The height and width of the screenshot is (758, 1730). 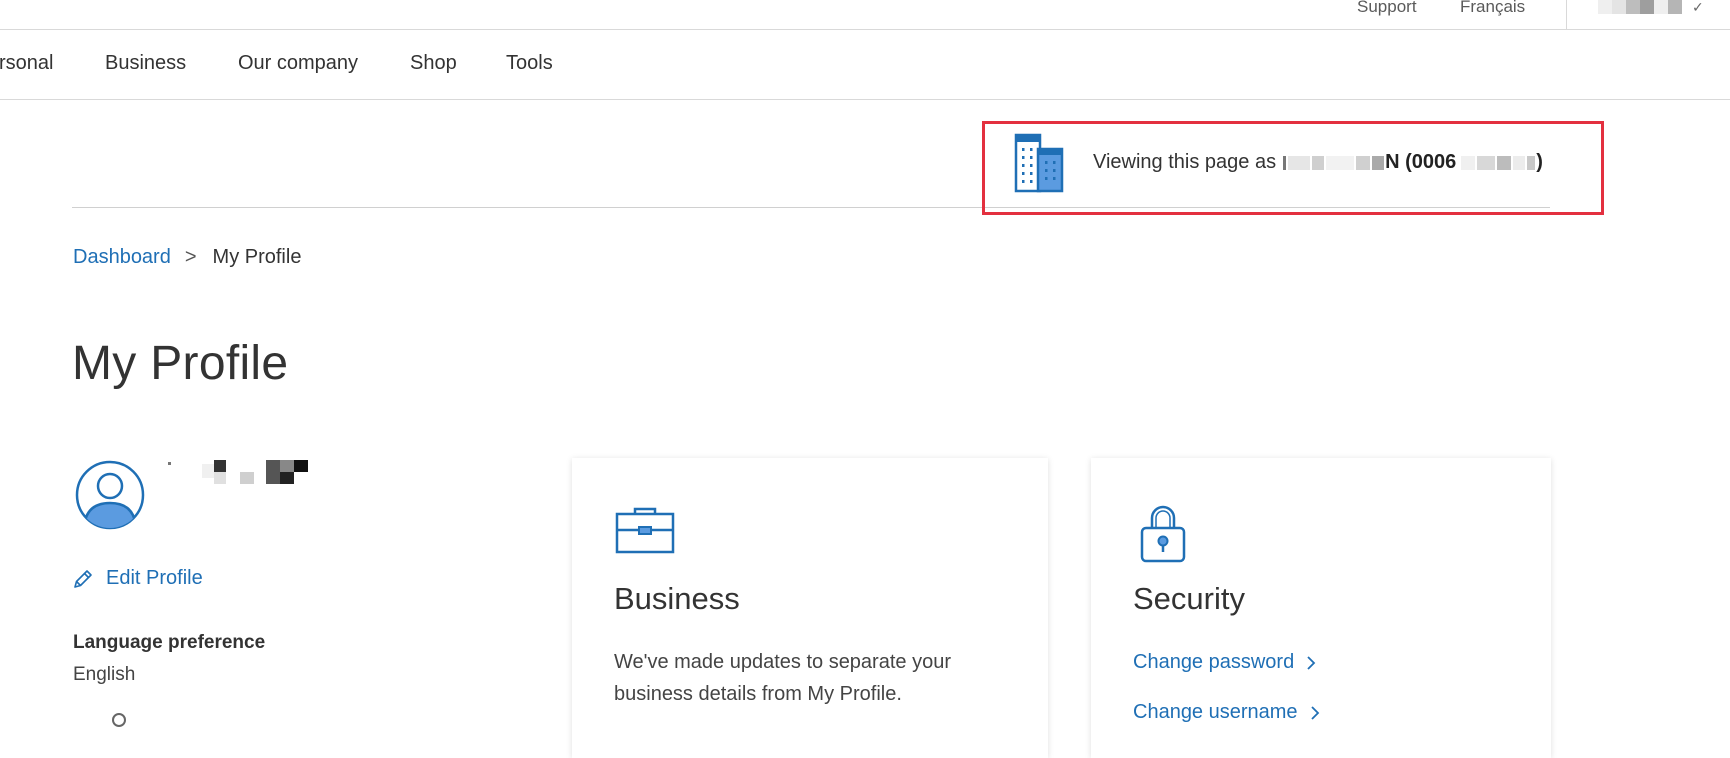 I want to click on viewing-suffix: ), so click(x=1539, y=162).